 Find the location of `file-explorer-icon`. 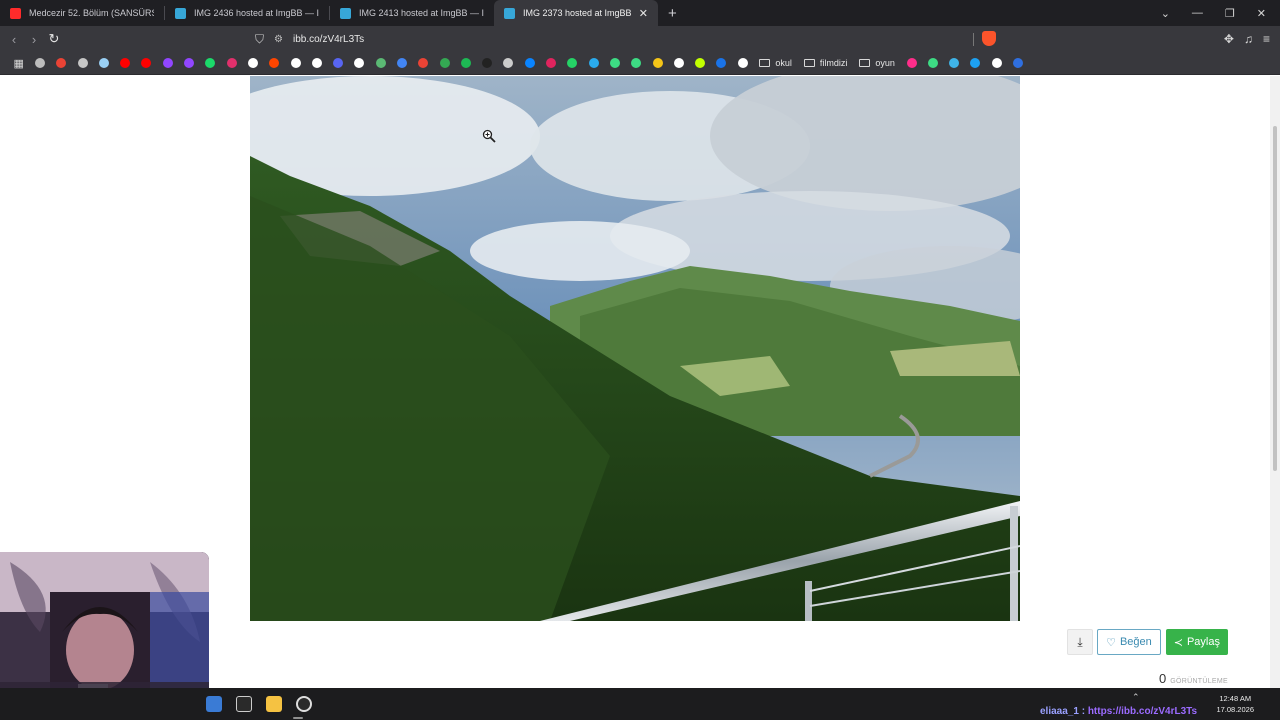

file-explorer-icon is located at coordinates (274, 704).